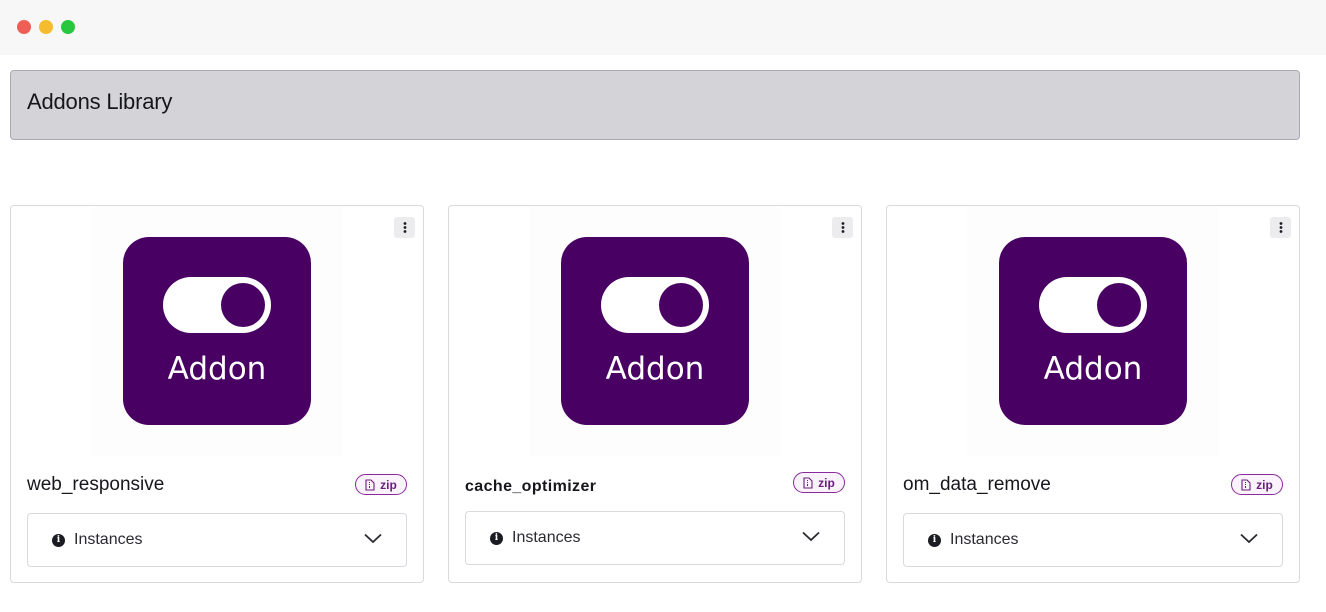  What do you see at coordinates (68, 27) in the screenshot?
I see `maximize-window-button` at bounding box center [68, 27].